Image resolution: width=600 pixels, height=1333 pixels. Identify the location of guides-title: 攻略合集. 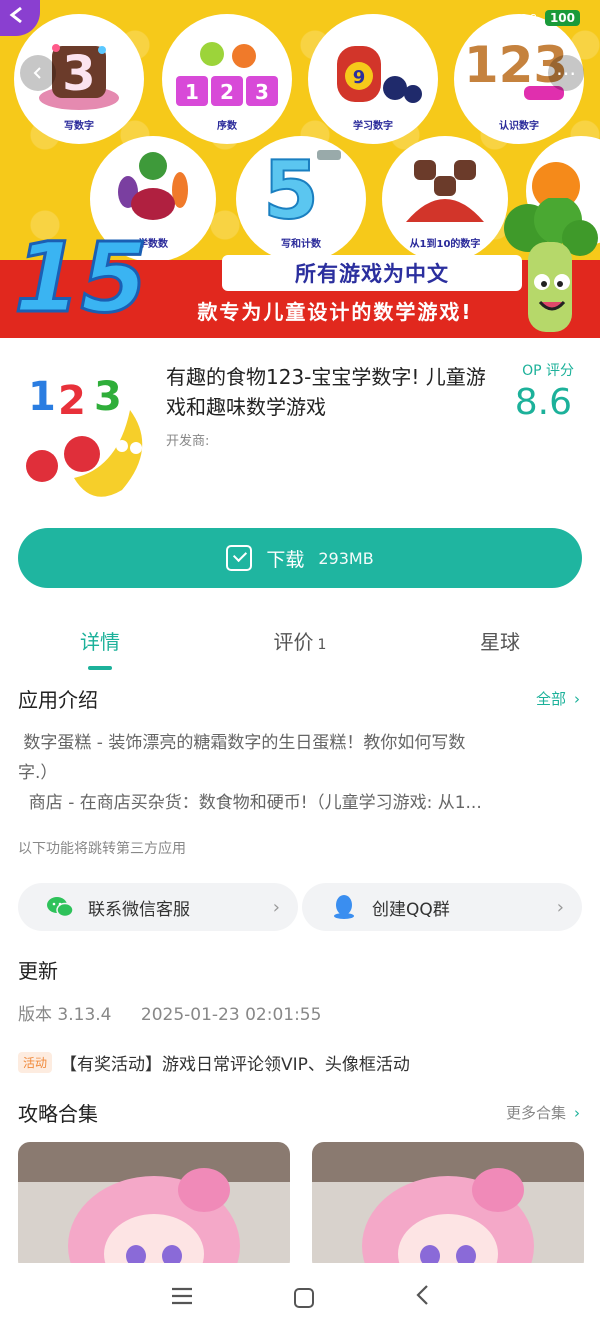
(58, 1114).